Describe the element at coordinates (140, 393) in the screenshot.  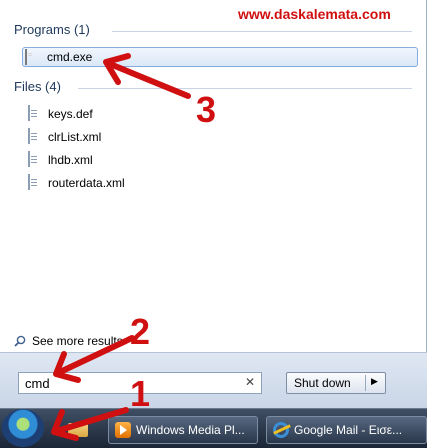
I see `annotation-step-1: 1` at that location.